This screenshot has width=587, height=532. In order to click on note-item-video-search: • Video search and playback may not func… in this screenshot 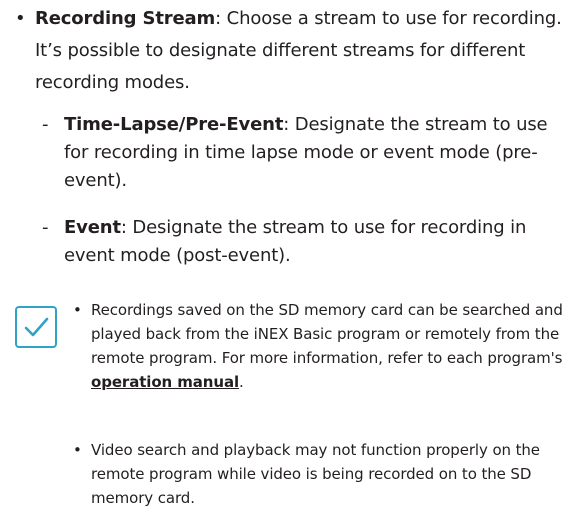, I will do `click(323, 474)`.